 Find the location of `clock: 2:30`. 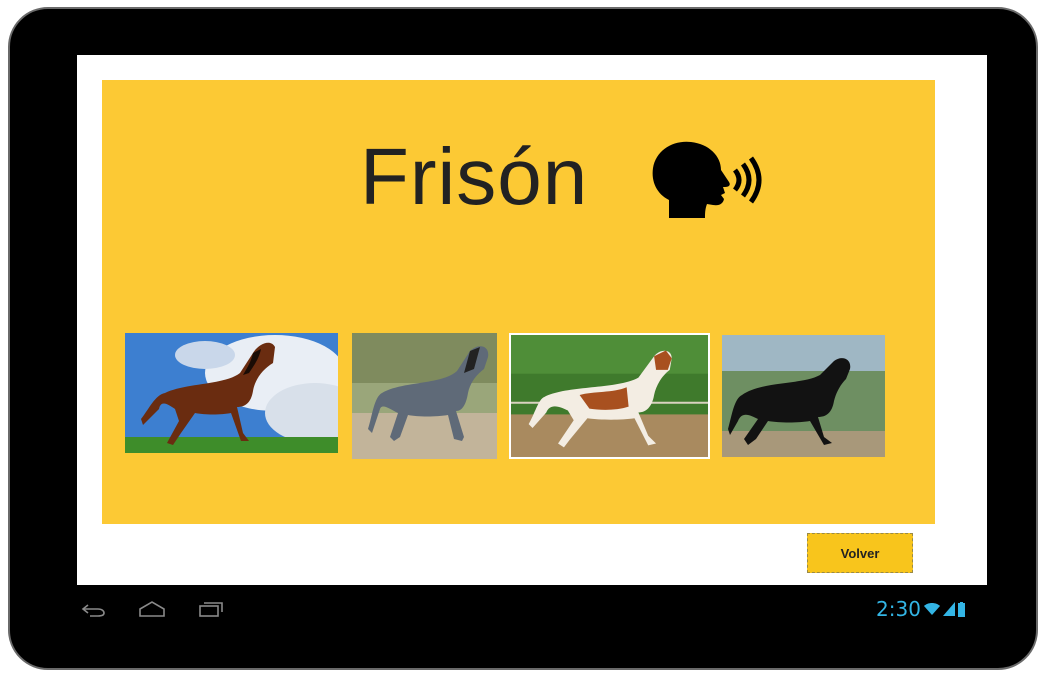

clock: 2:30 is located at coordinates (898, 609).